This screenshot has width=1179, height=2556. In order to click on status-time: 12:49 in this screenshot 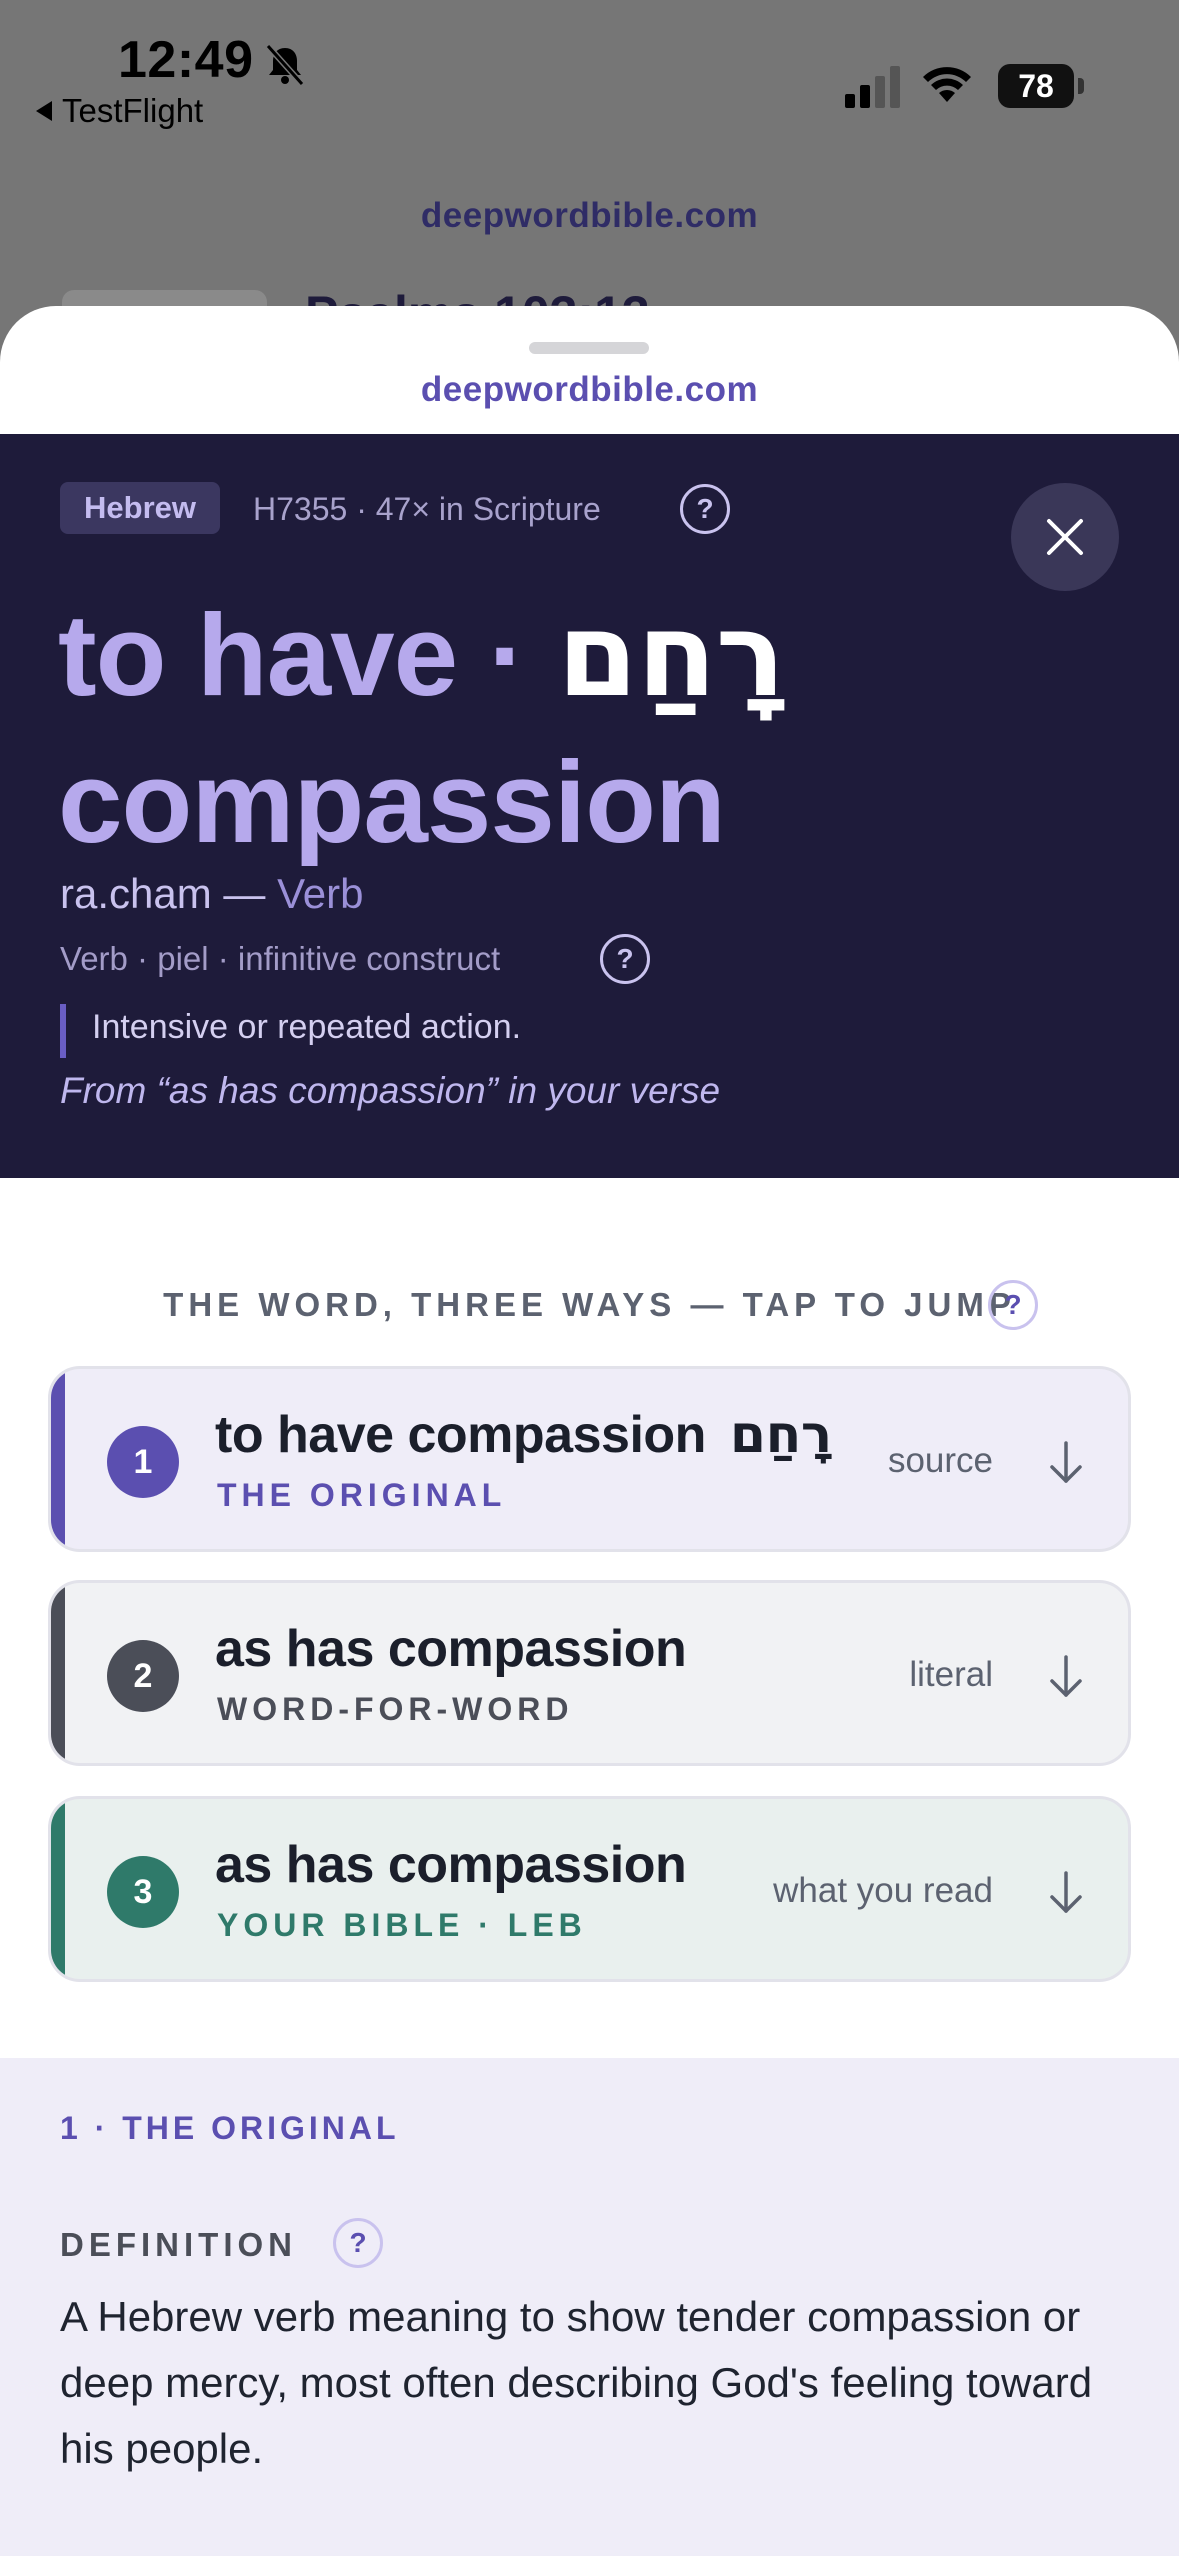, I will do `click(186, 60)`.